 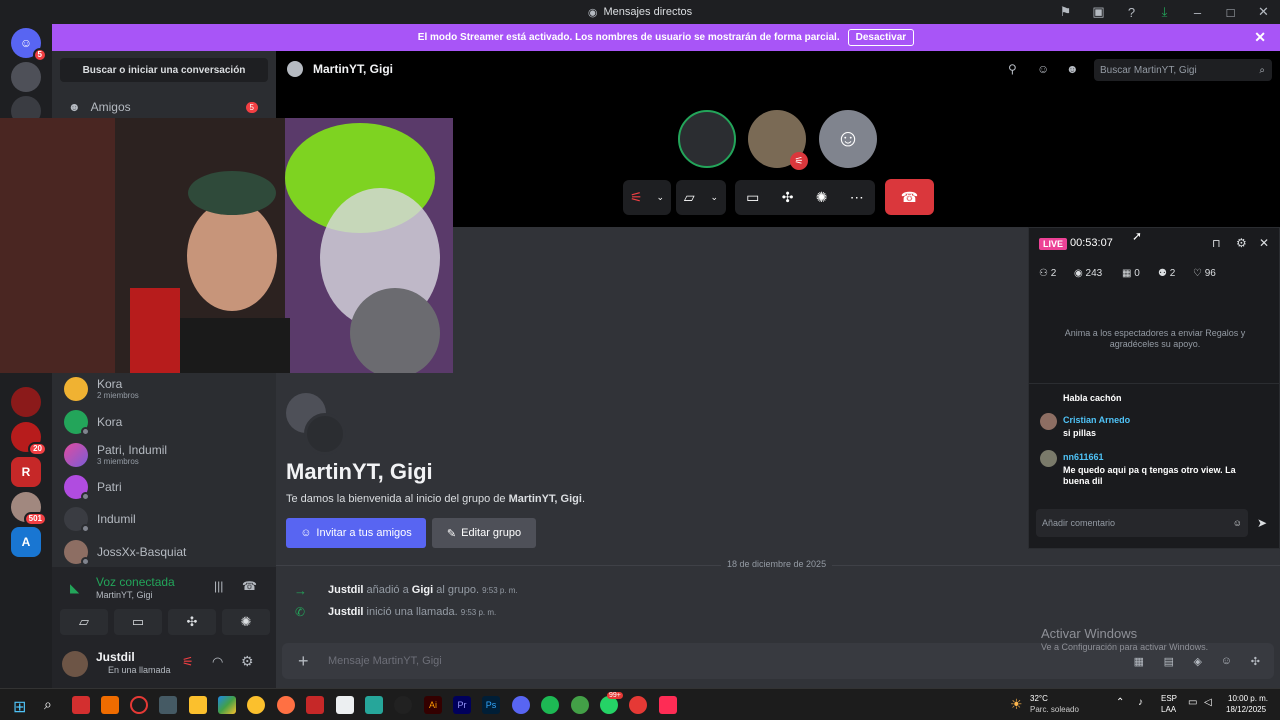 I want to click on phone-icon: ✆, so click(x=300, y=612).